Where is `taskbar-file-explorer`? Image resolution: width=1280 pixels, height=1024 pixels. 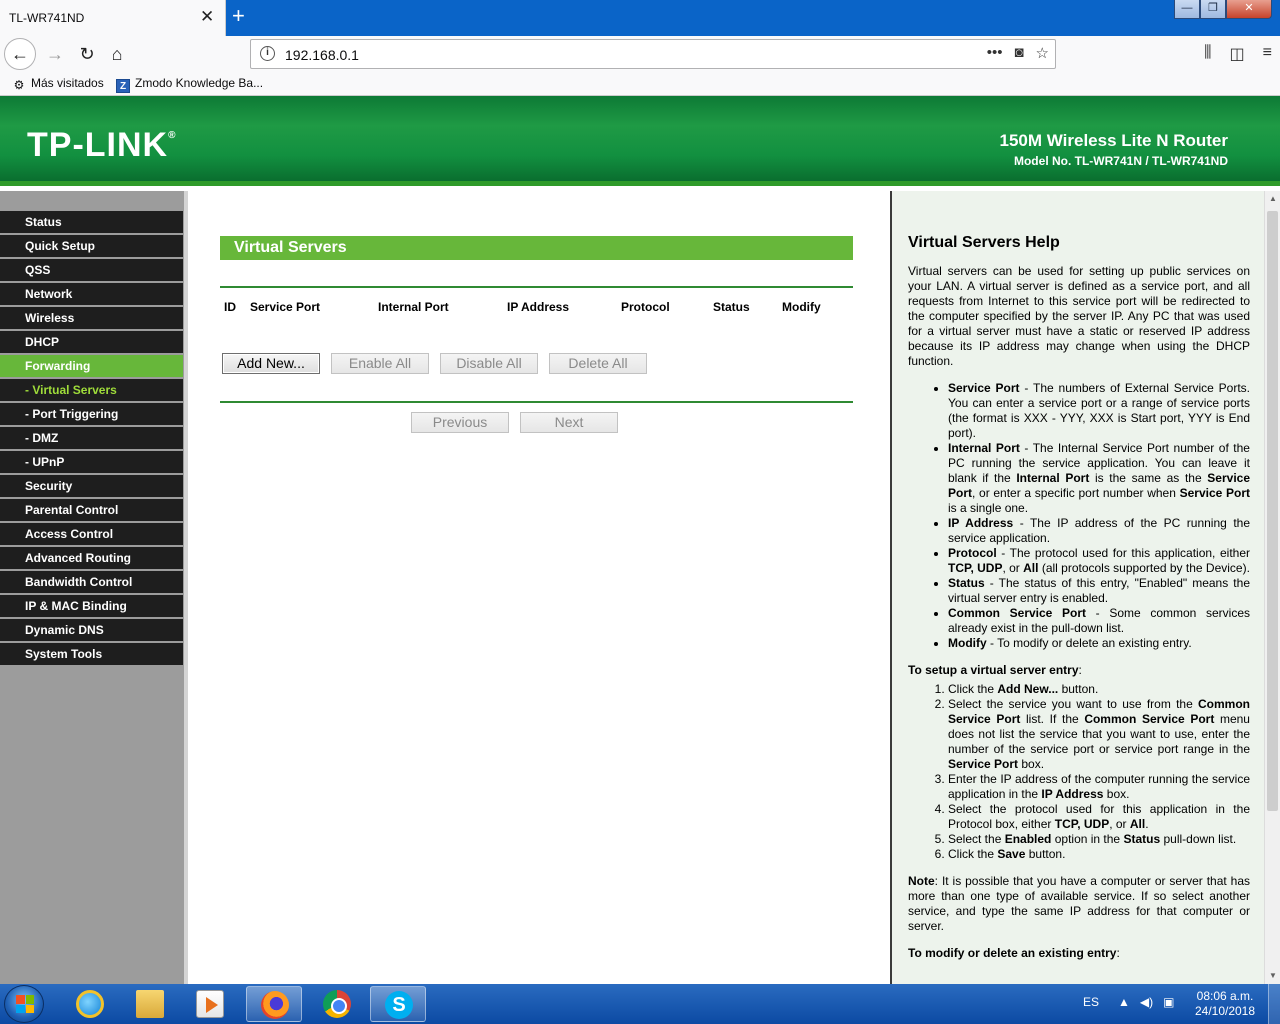 taskbar-file-explorer is located at coordinates (150, 1004).